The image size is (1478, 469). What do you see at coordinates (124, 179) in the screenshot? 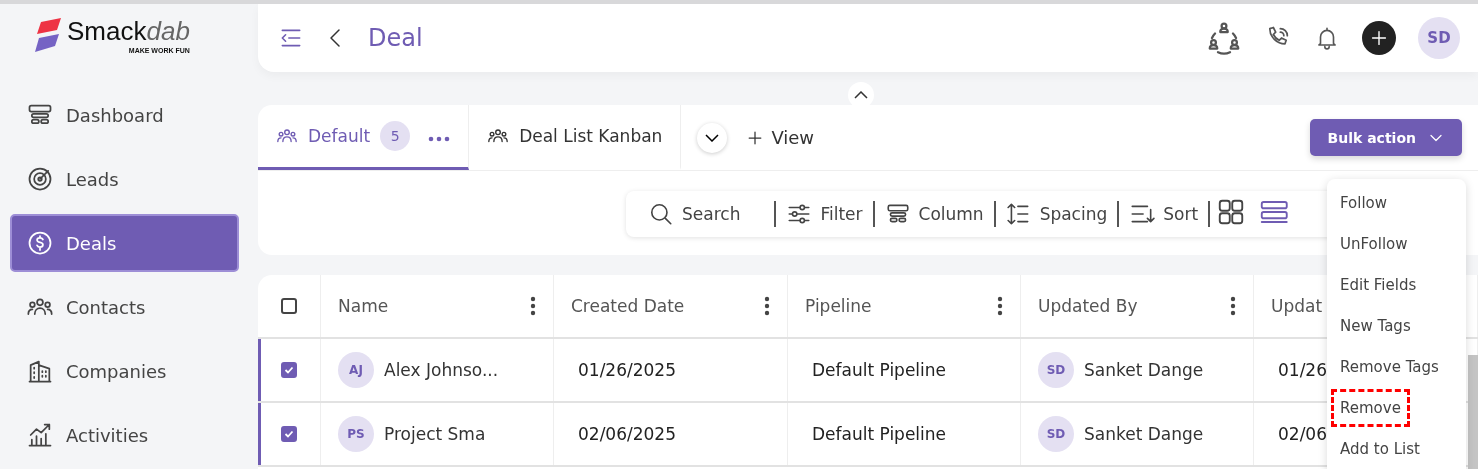
I see `sidebar-item: Leads` at bounding box center [124, 179].